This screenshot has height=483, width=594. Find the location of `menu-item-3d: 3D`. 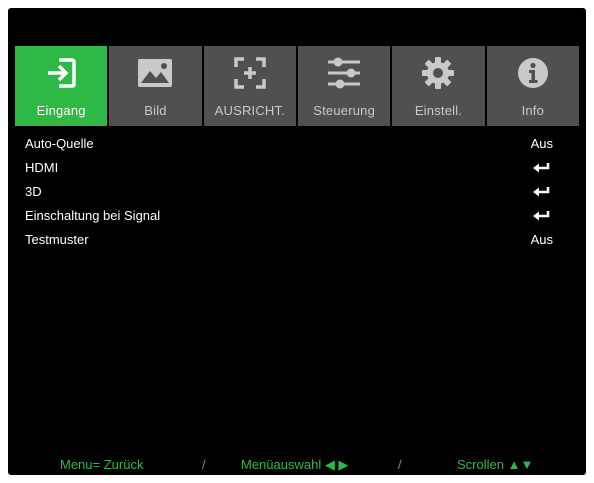

menu-item-3d: 3D is located at coordinates (297, 191).